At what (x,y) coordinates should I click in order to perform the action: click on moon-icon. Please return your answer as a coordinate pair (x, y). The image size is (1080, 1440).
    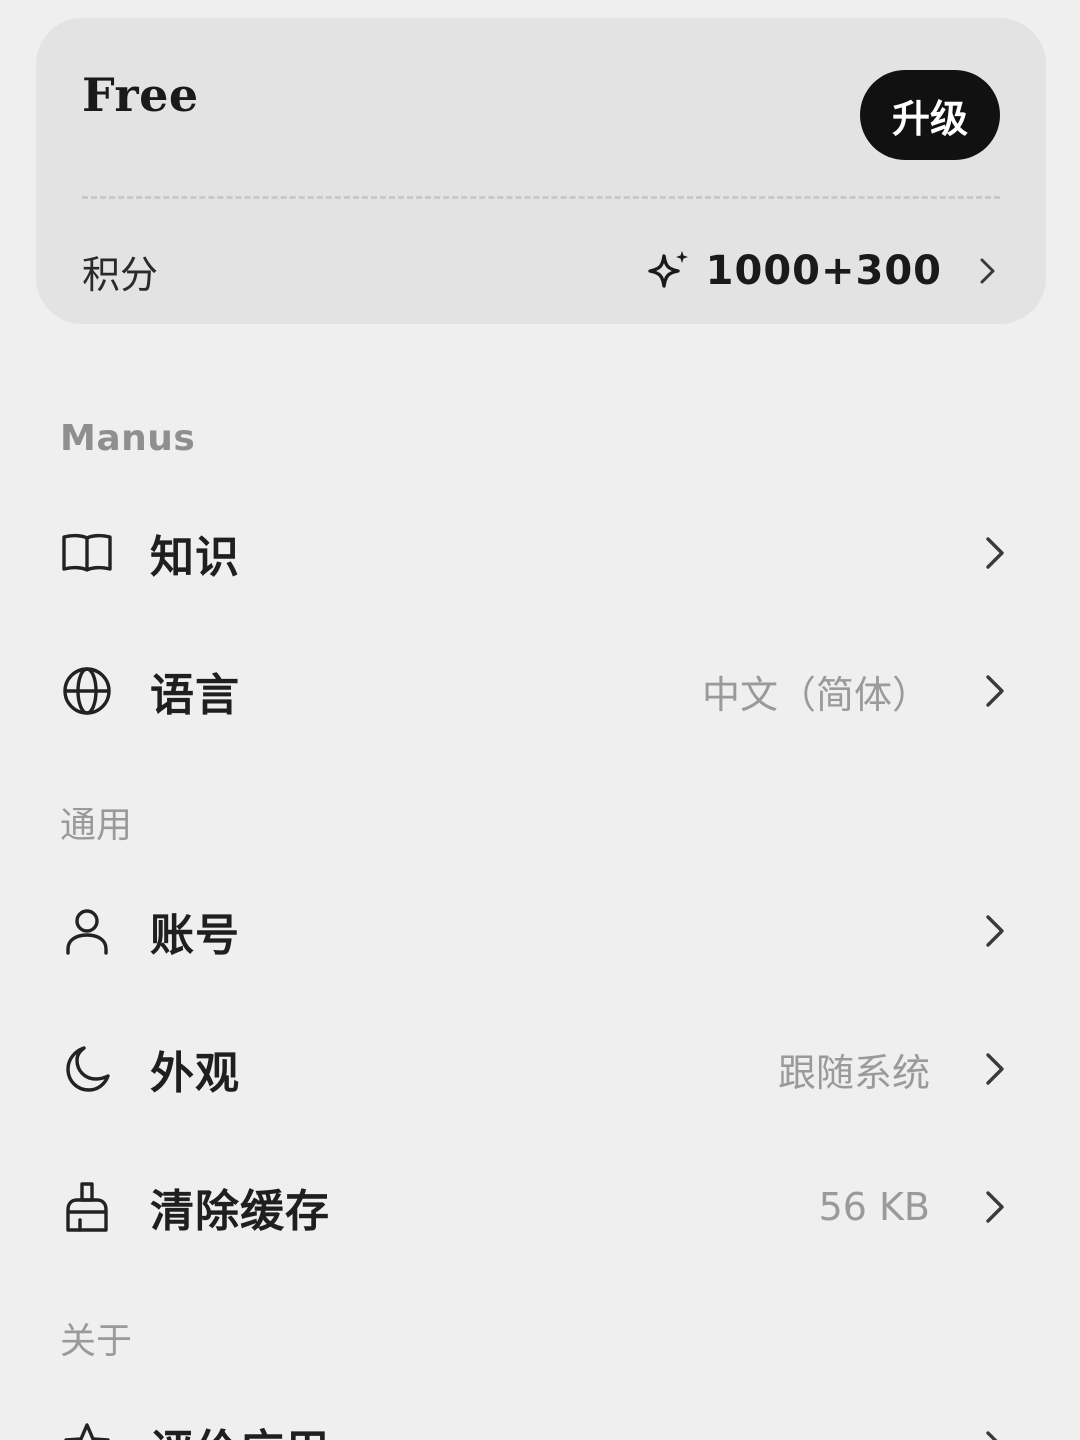
    Looking at the image, I should click on (87, 1069).